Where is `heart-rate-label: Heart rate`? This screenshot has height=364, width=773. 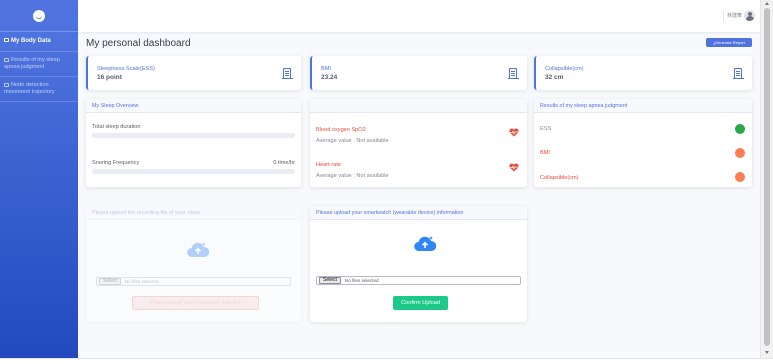
heart-rate-label: Heart rate is located at coordinates (328, 165).